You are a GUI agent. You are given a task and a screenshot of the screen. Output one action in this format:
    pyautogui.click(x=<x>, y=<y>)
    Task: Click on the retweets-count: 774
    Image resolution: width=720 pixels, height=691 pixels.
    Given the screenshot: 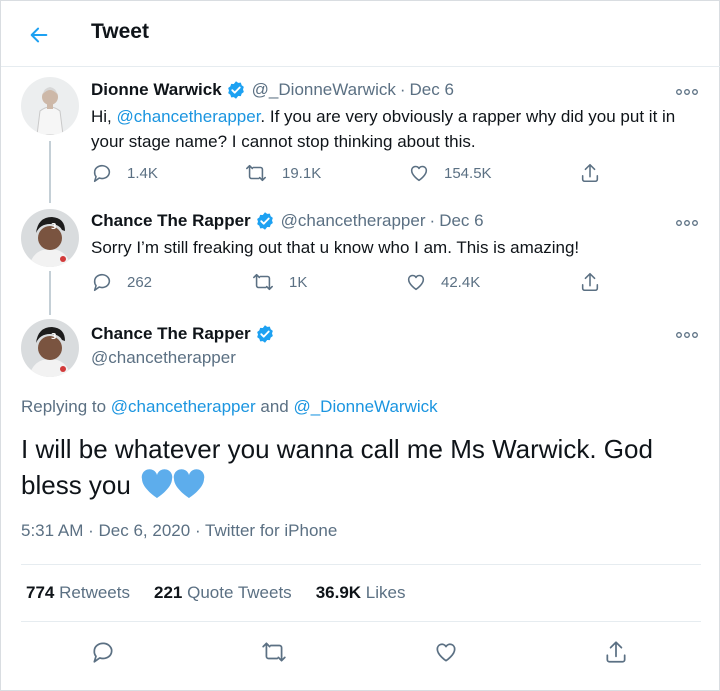 What is the action you would take?
    pyautogui.click(x=40, y=592)
    